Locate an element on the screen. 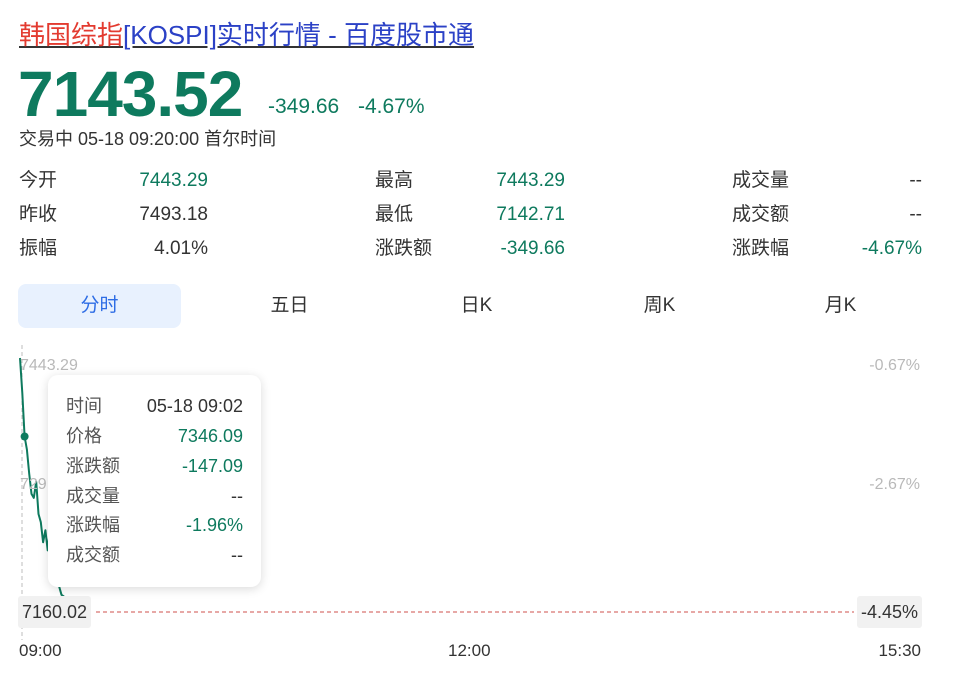 The height and width of the screenshot is (681, 960). y-axis-right-top: -0.67% is located at coordinates (894, 365).